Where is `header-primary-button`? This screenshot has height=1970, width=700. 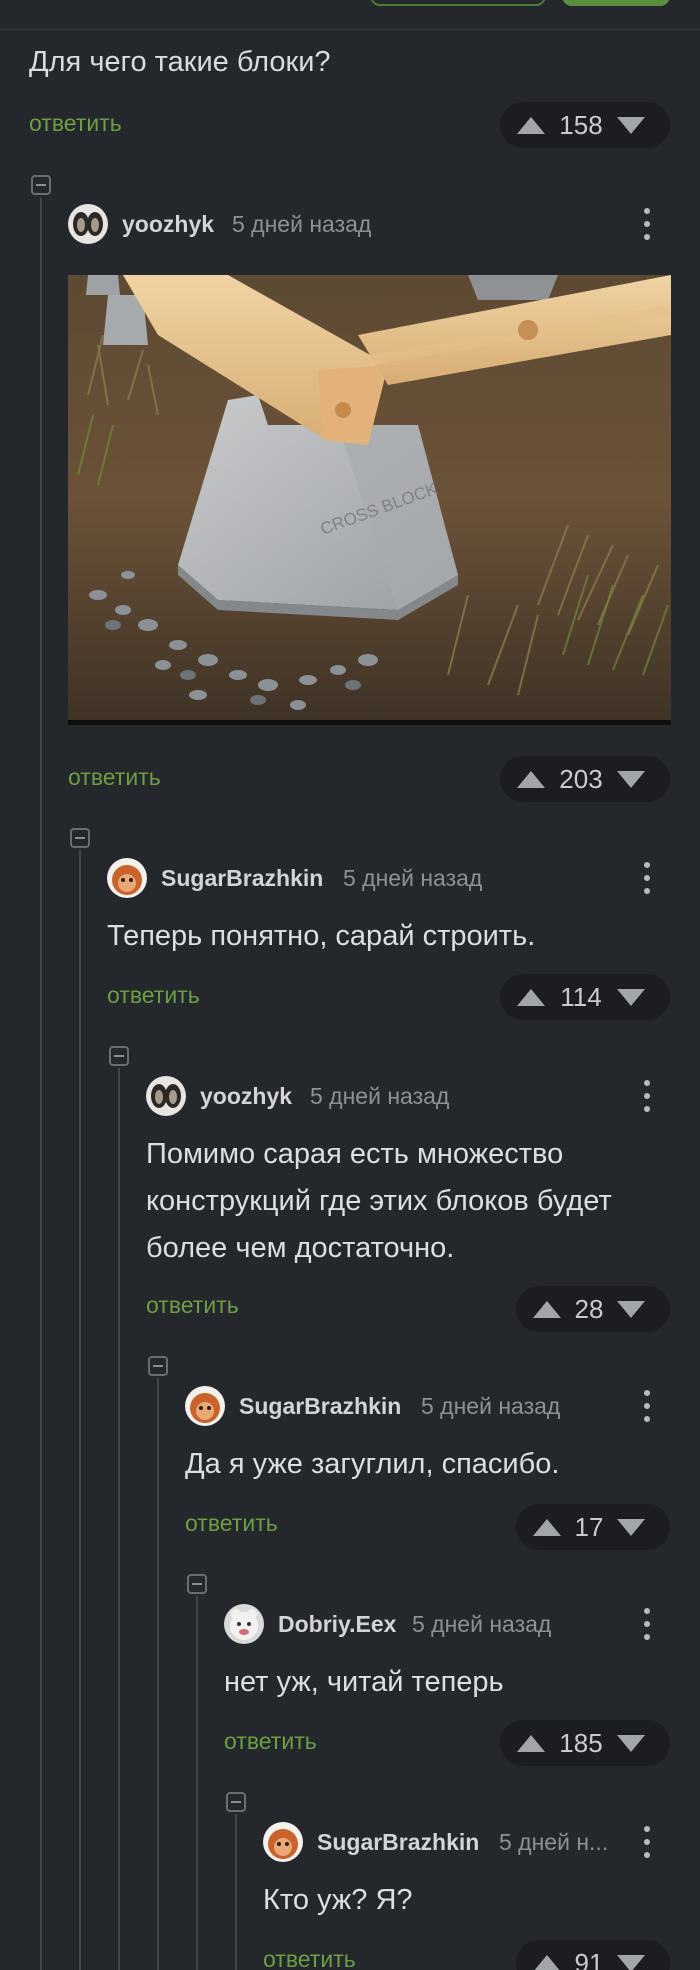
header-primary-button is located at coordinates (616, 3).